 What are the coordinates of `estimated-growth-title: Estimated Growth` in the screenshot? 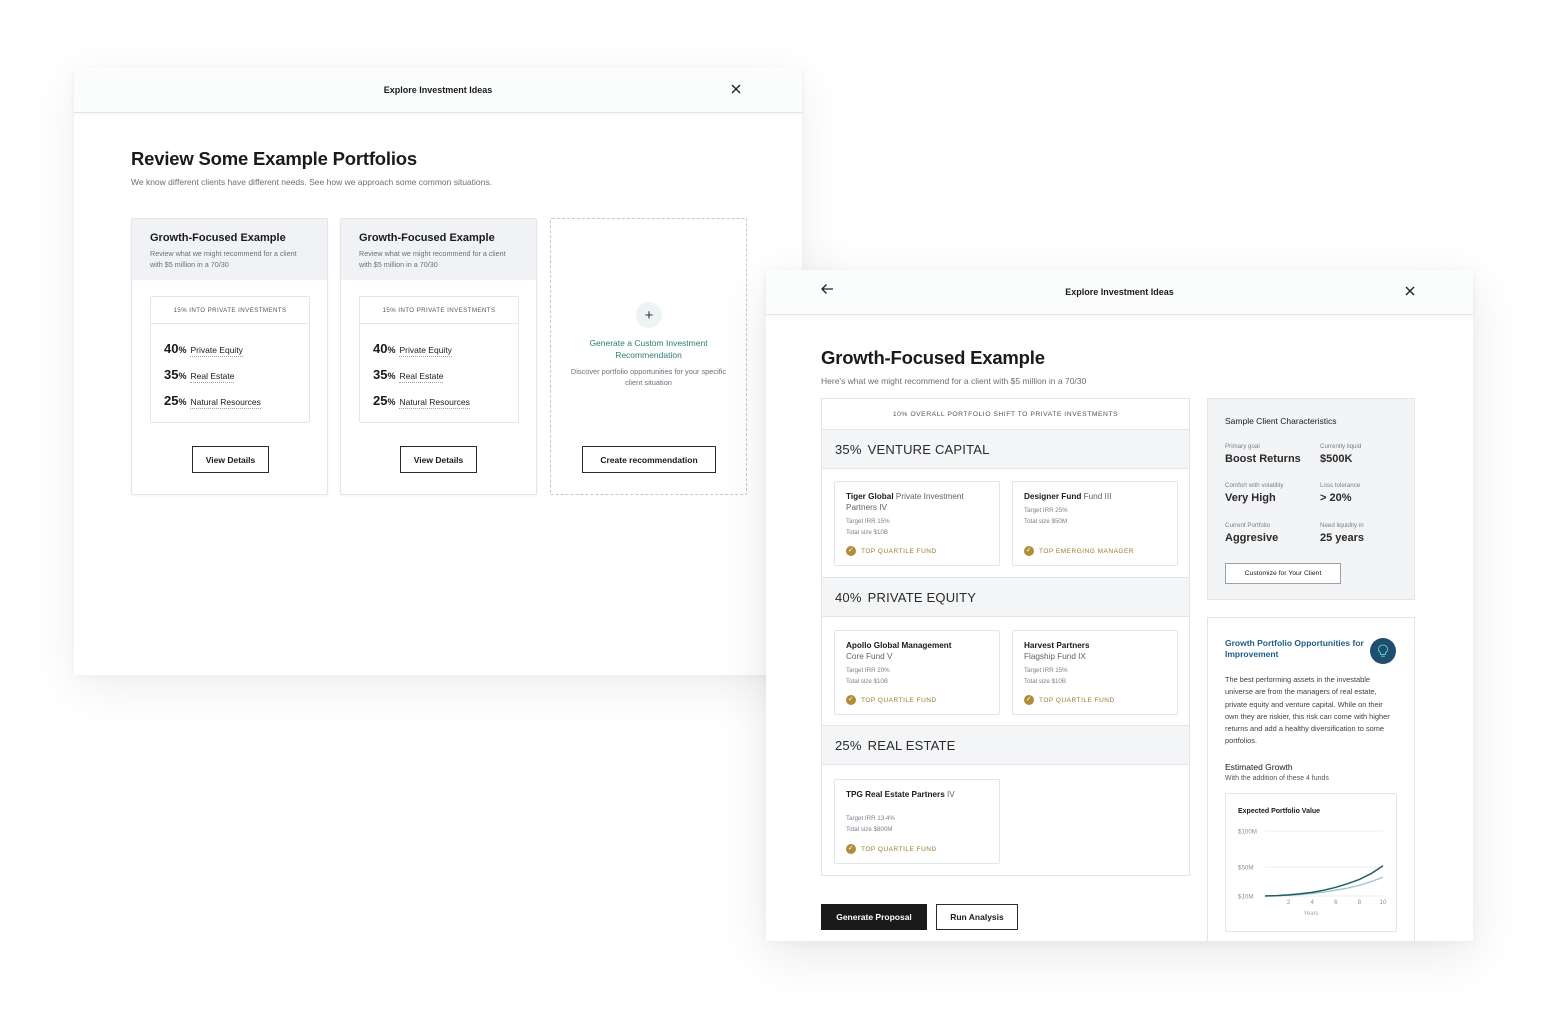 It's located at (1259, 766).